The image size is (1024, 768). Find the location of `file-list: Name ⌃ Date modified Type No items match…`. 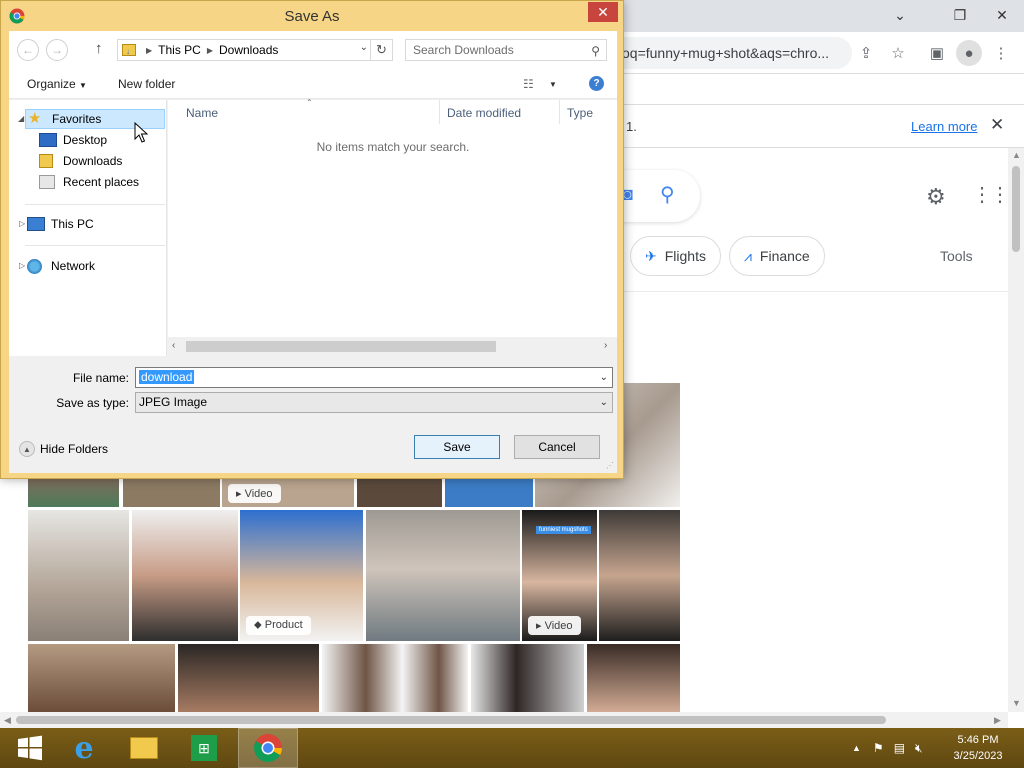

file-list: Name ⌃ Date modified Type No items match… is located at coordinates (392, 227).